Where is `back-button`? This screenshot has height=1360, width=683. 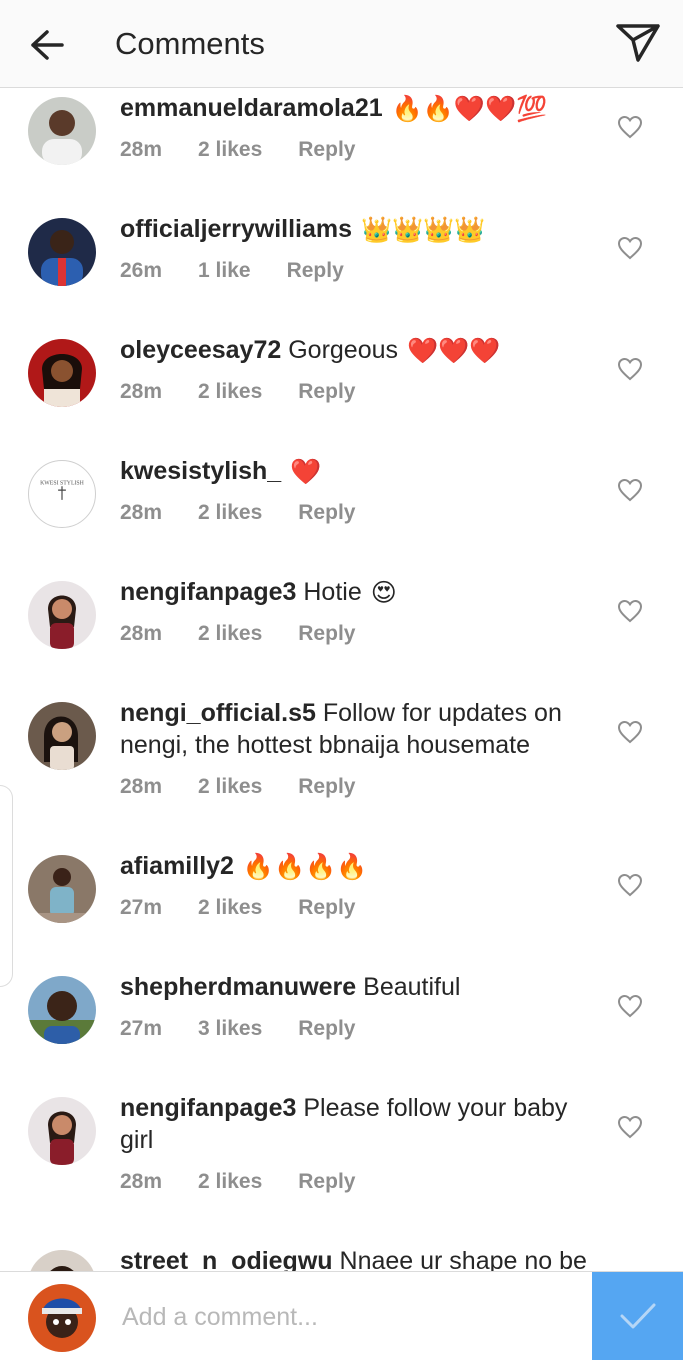 back-button is located at coordinates (47, 45).